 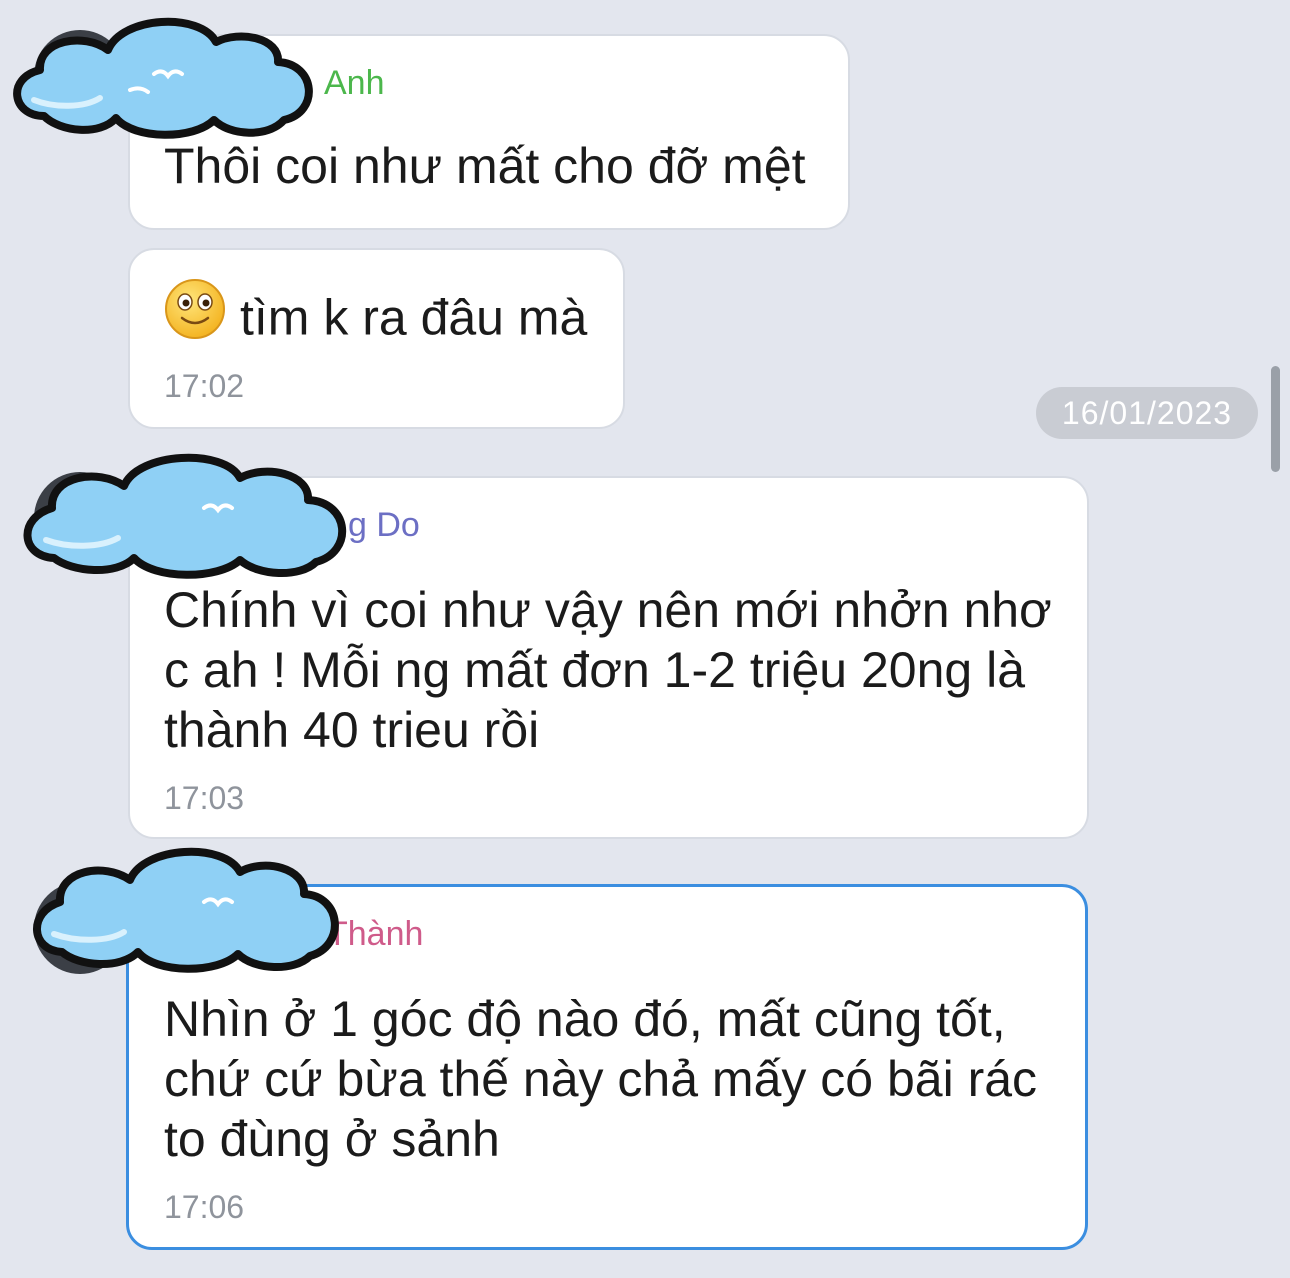 What do you see at coordinates (352, 730) in the screenshot?
I see `message-text-line: thành 40 trieu rồi` at bounding box center [352, 730].